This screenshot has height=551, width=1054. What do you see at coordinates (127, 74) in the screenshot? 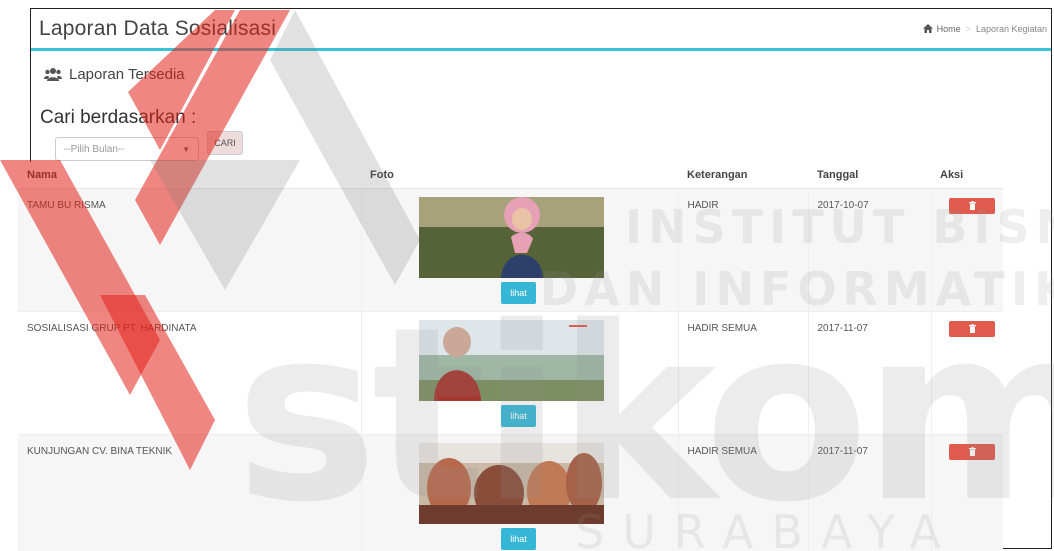
I see `panel-title: Laporan Tersedia` at bounding box center [127, 74].